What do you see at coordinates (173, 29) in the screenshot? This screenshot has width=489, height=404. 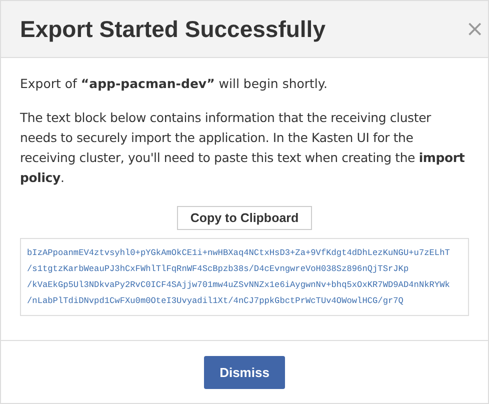 I see `dialog-title: Export Started Successfully` at bounding box center [173, 29].